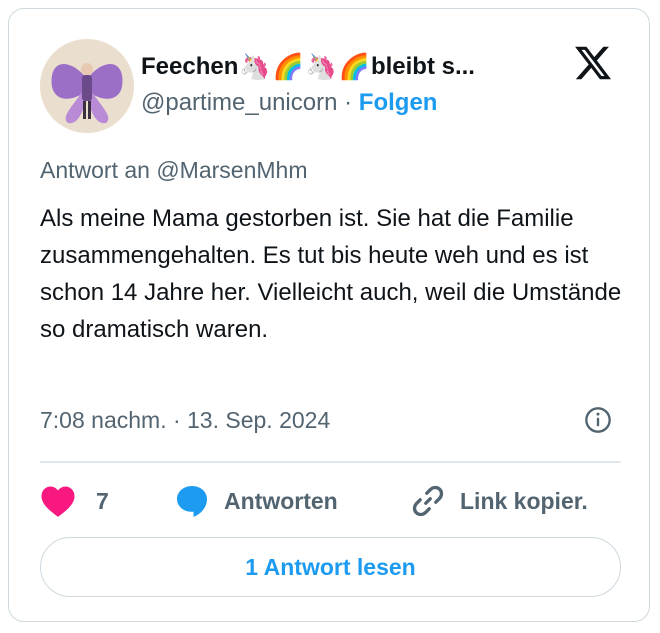  Describe the element at coordinates (281, 500) in the screenshot. I see `reply-label: Antworten` at that location.